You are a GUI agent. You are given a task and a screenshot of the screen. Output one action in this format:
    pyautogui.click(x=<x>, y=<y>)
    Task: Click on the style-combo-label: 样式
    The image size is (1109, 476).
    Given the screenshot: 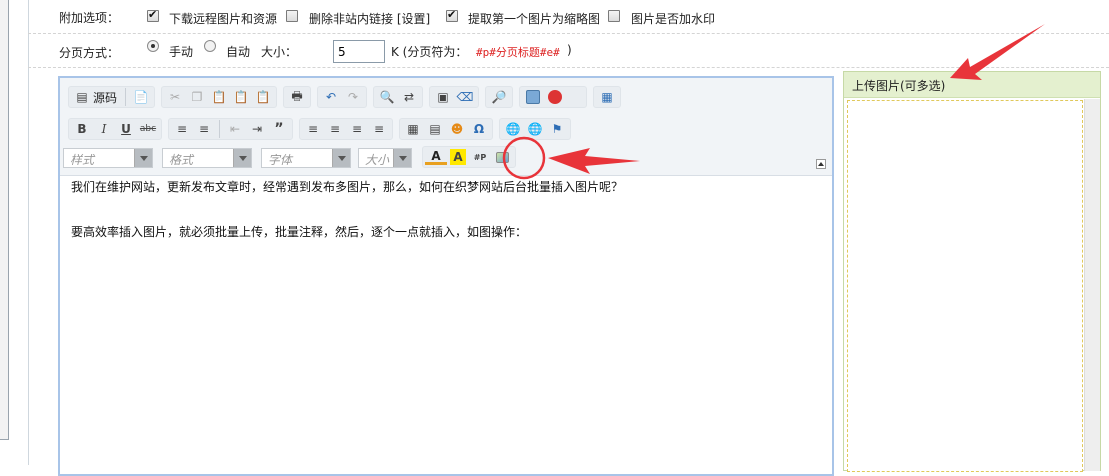 What is the action you would take?
    pyautogui.click(x=82, y=160)
    